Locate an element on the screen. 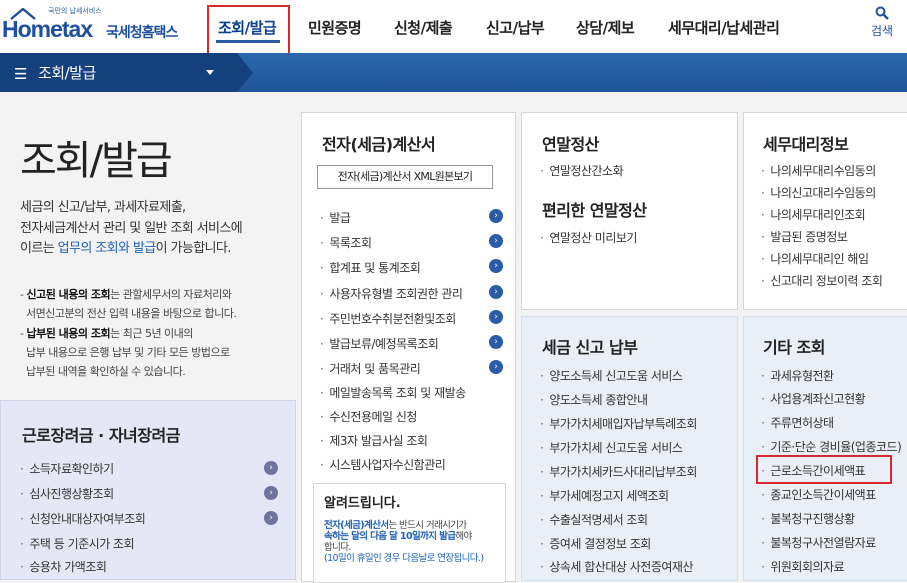  nav-apply-submit: 신청/제출 is located at coordinates (423, 27).